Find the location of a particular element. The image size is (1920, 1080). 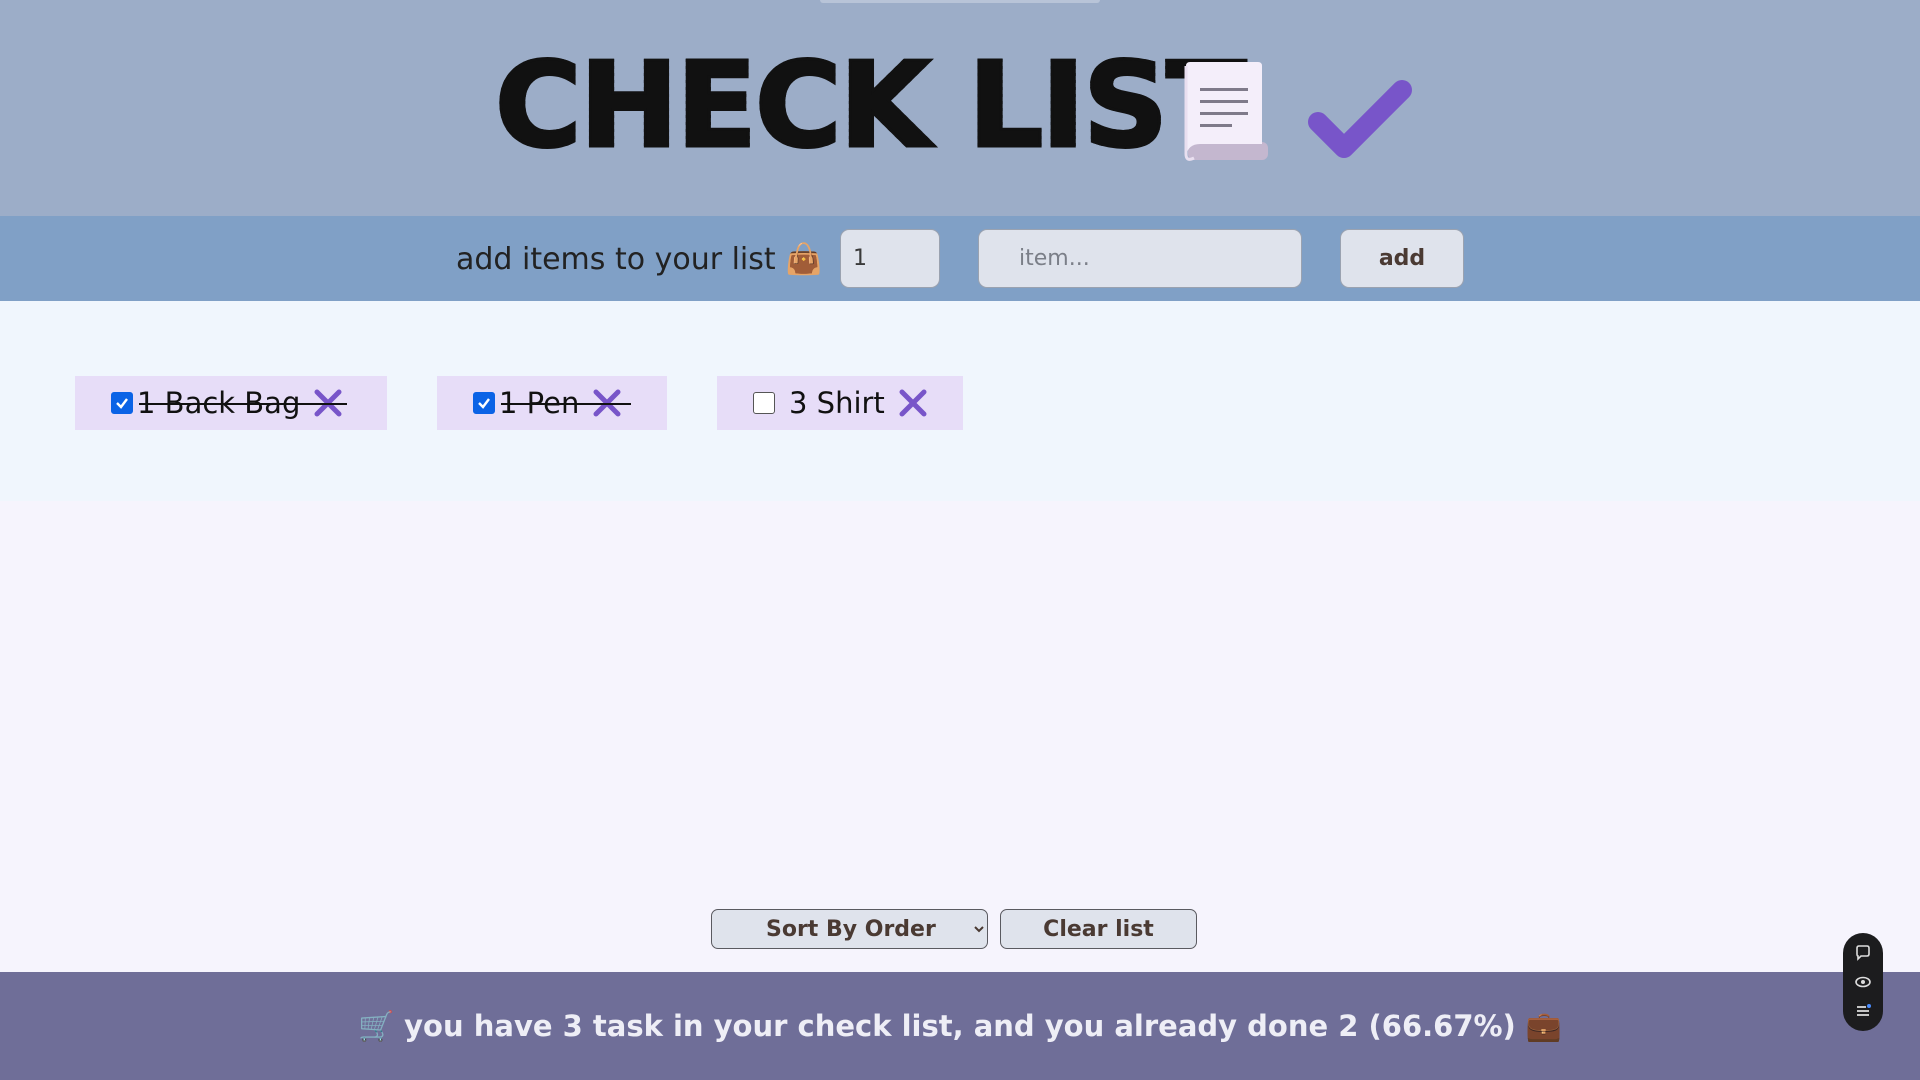

sort-select: Sort By Order is located at coordinates (849, 929).